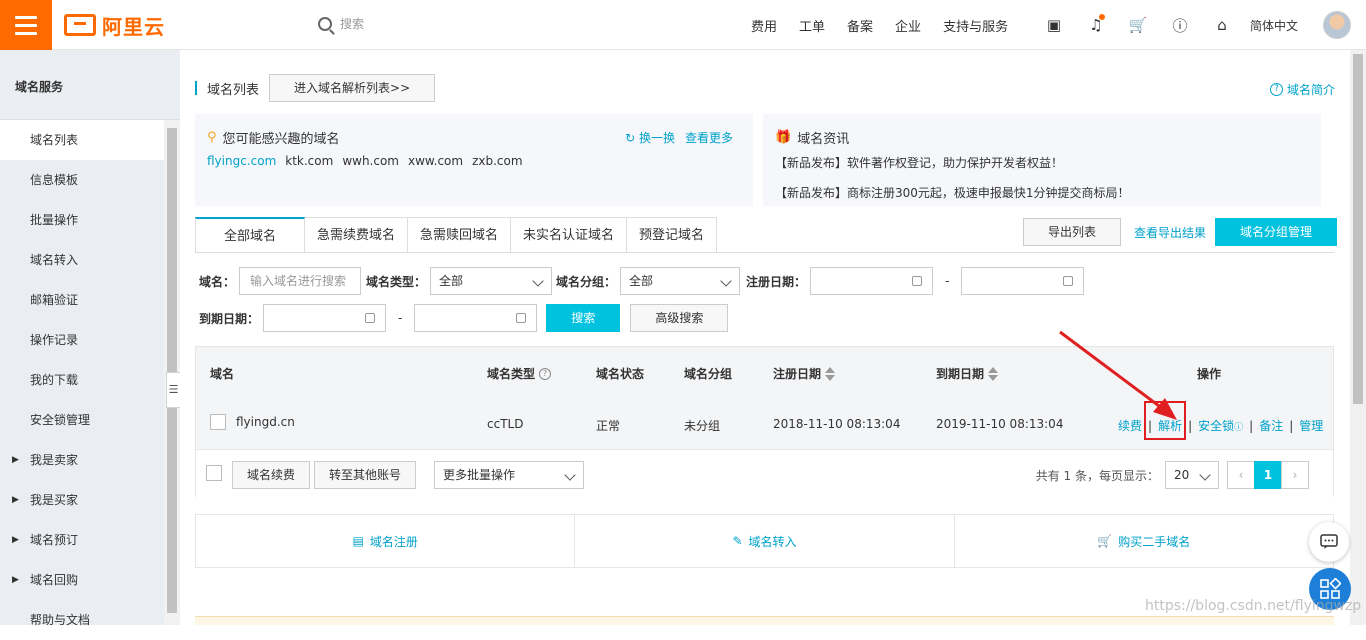  Describe the element at coordinates (460, 235) in the screenshot. I see `tab-redeem-urgent: 急需赎回域名` at that location.